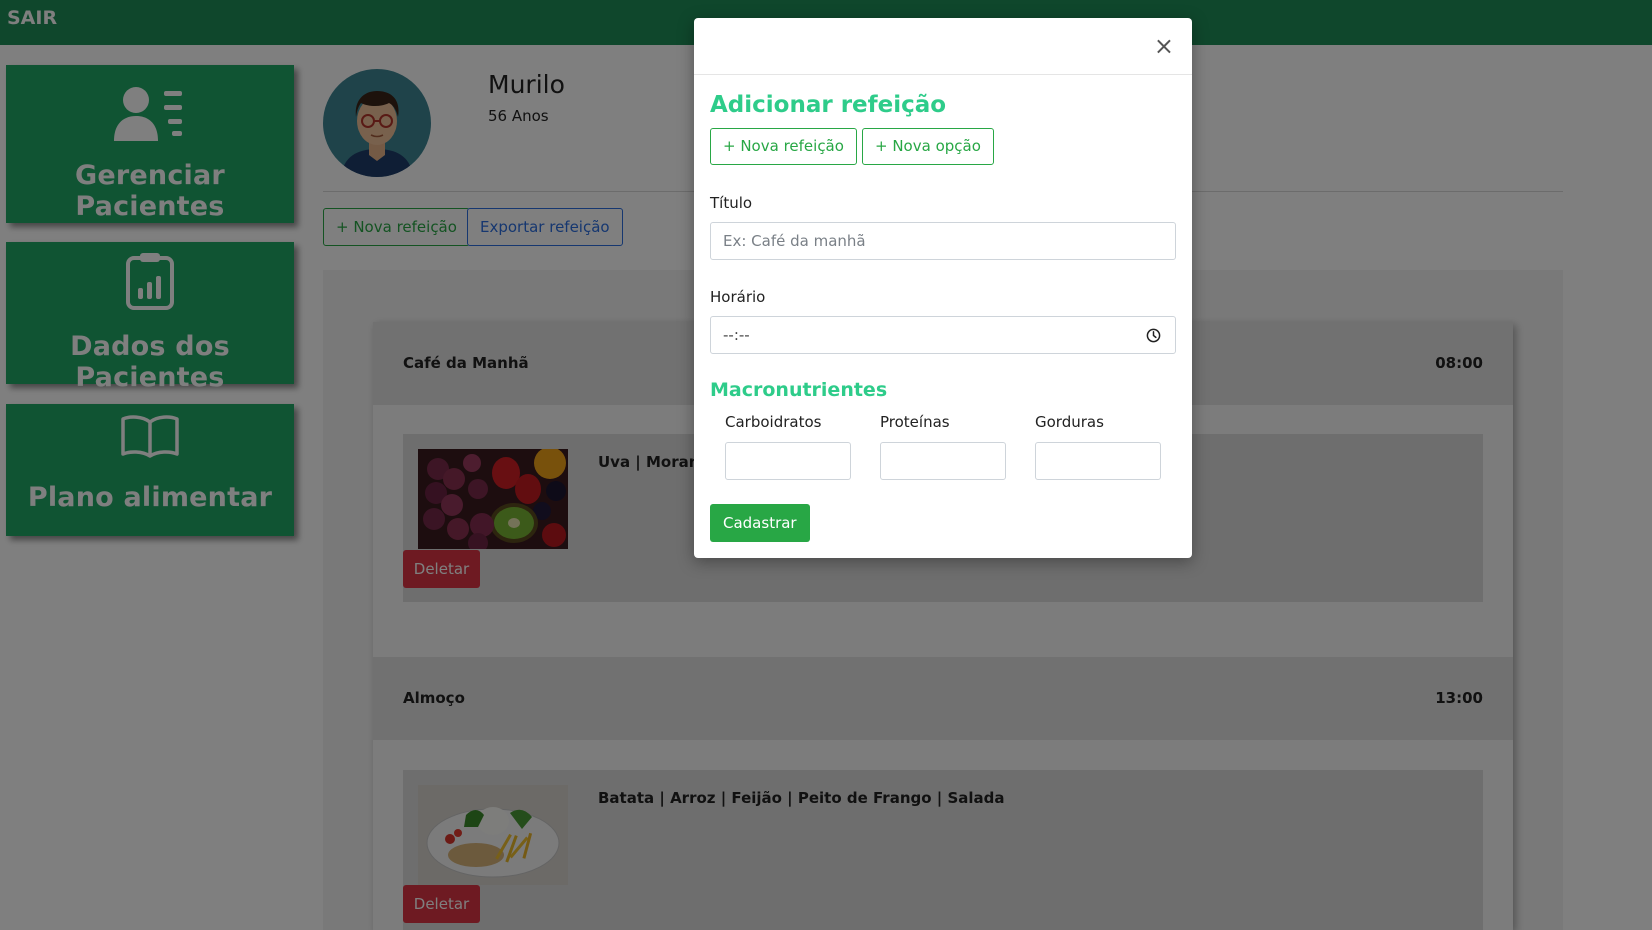 The height and width of the screenshot is (930, 1652). Describe the element at coordinates (915, 422) in the screenshot. I see `protein-label: Proteínas` at that location.